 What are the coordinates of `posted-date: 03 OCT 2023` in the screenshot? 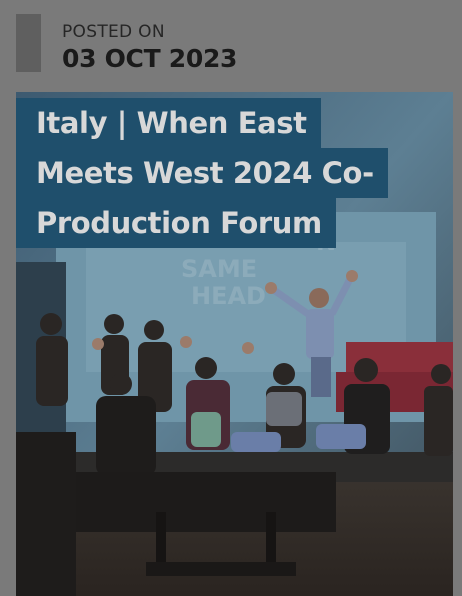 It's located at (150, 58).